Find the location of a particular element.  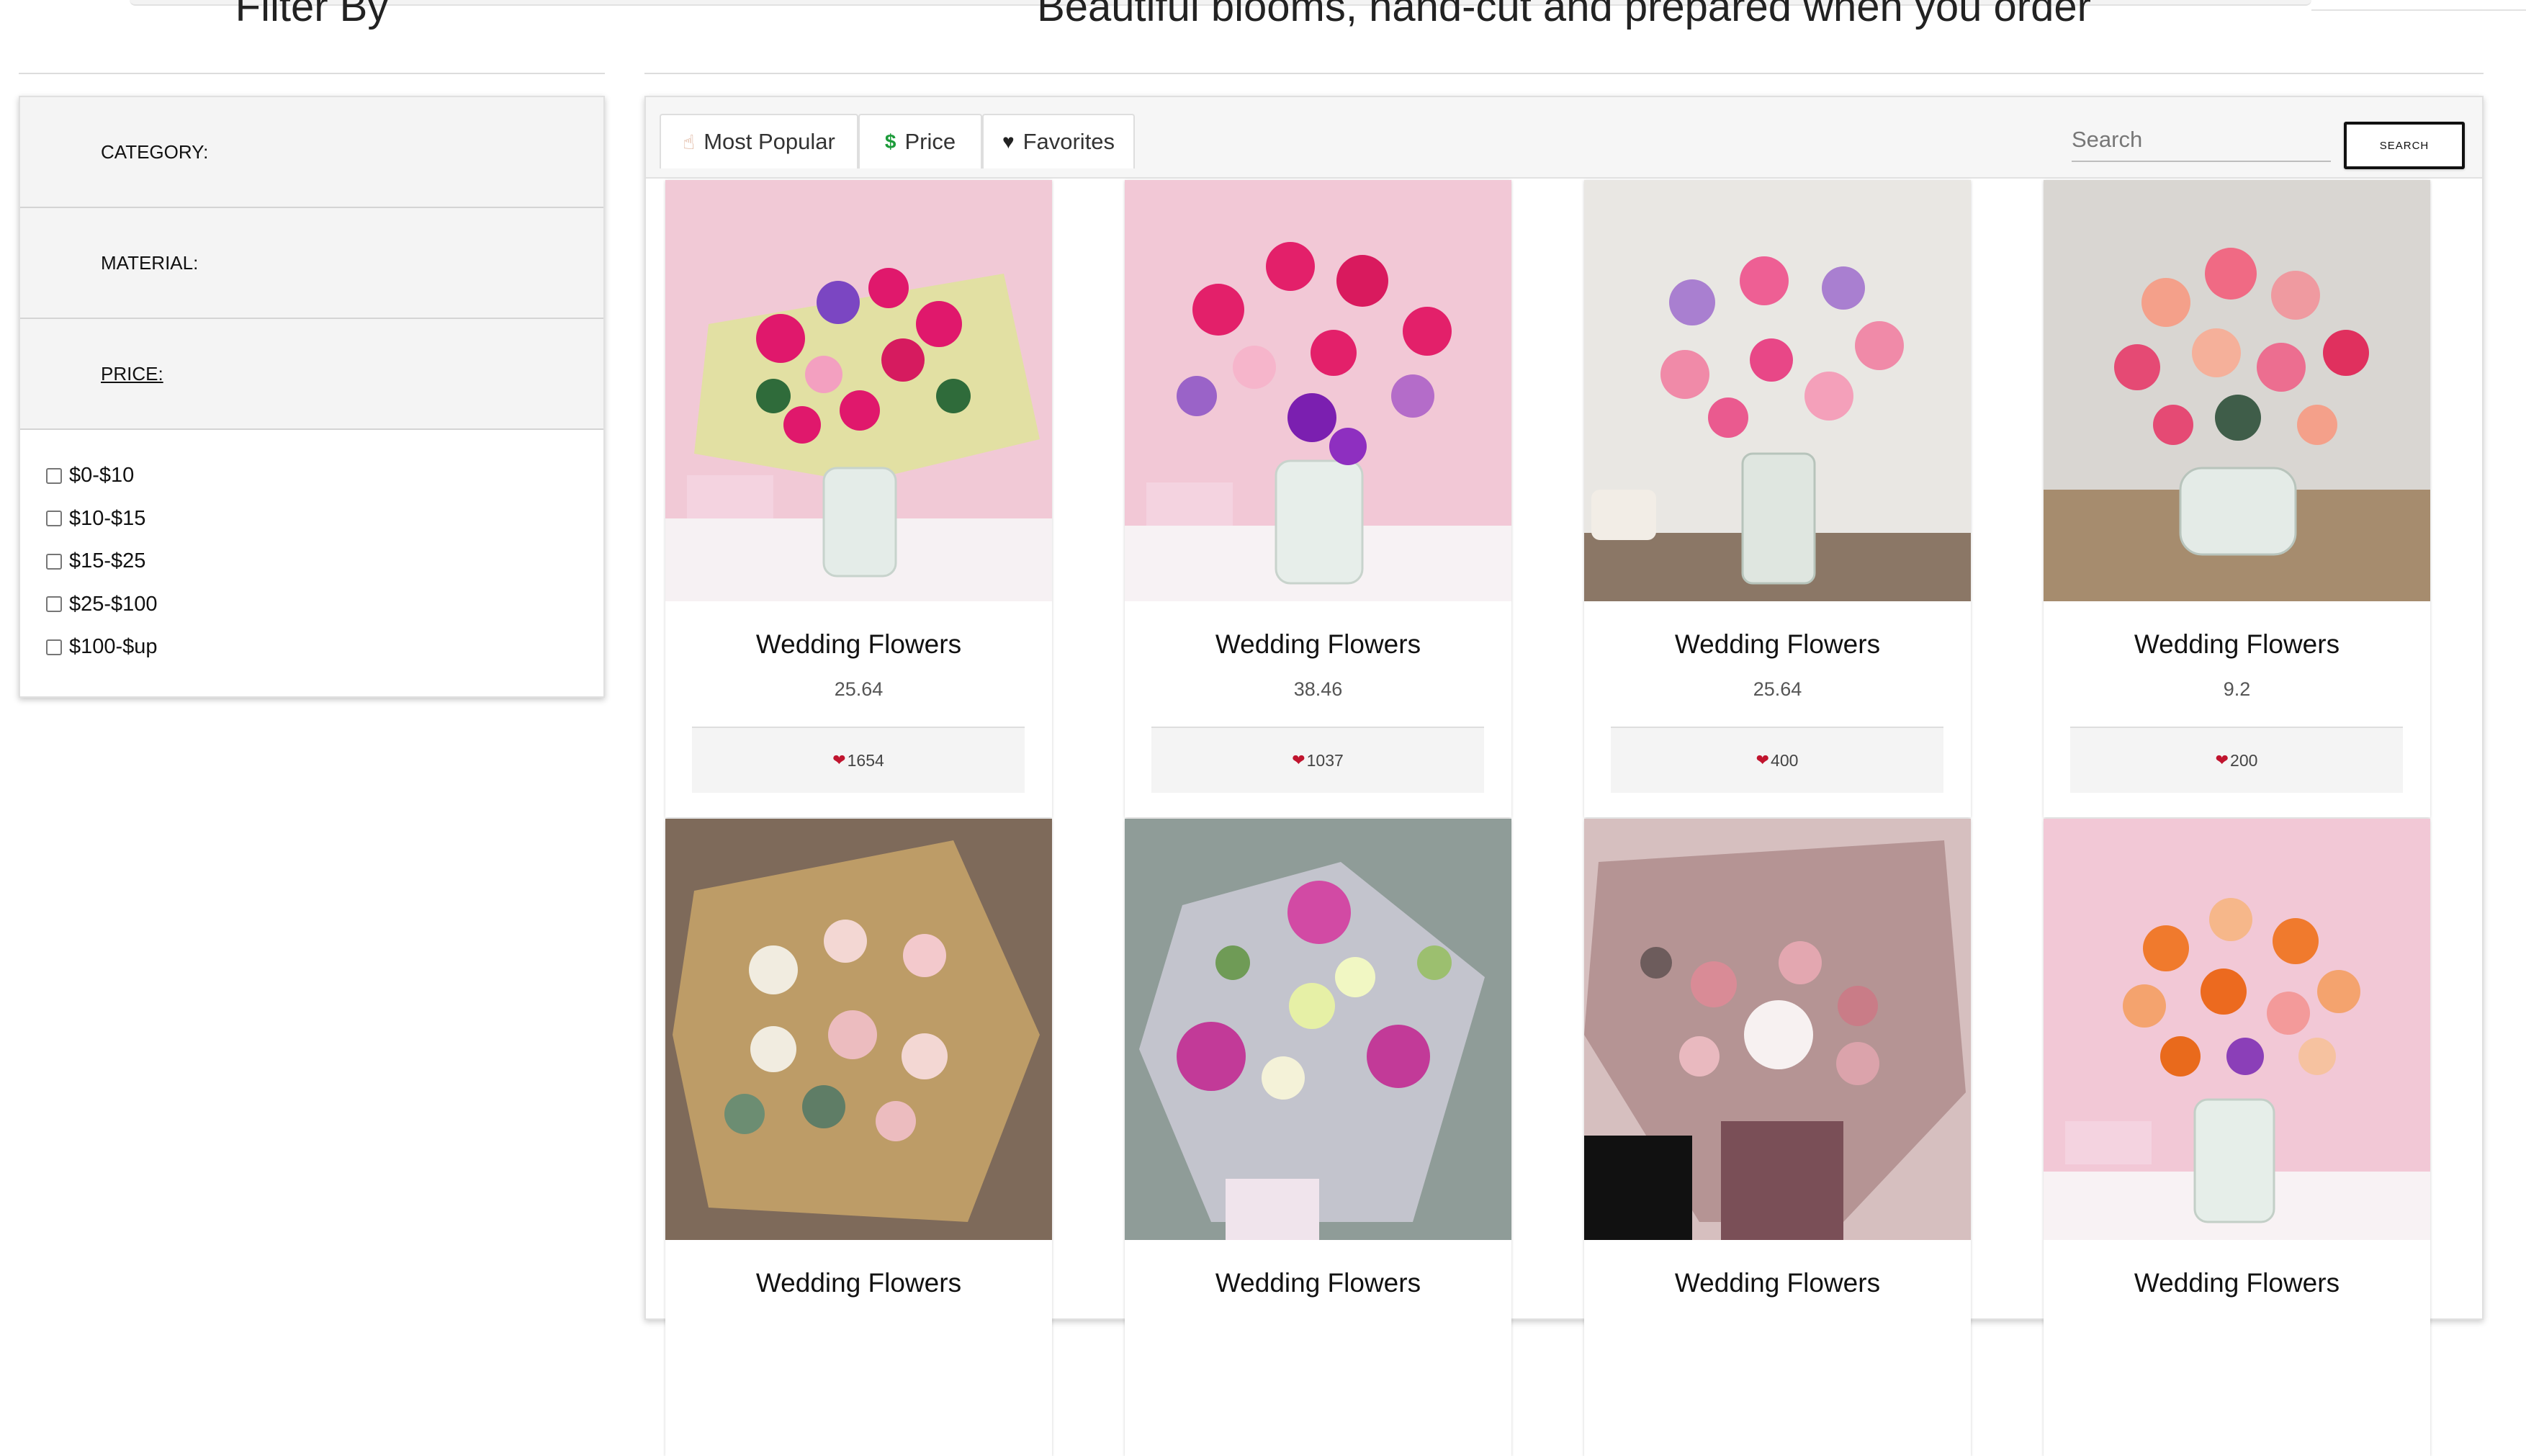

page-title-divider is located at coordinates (1564, 73).